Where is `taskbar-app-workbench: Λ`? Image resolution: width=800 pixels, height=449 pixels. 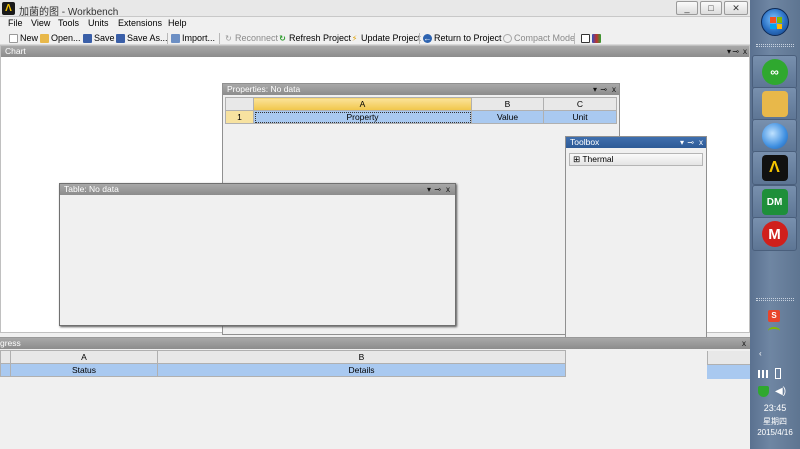 taskbar-app-workbench: Λ is located at coordinates (774, 168).